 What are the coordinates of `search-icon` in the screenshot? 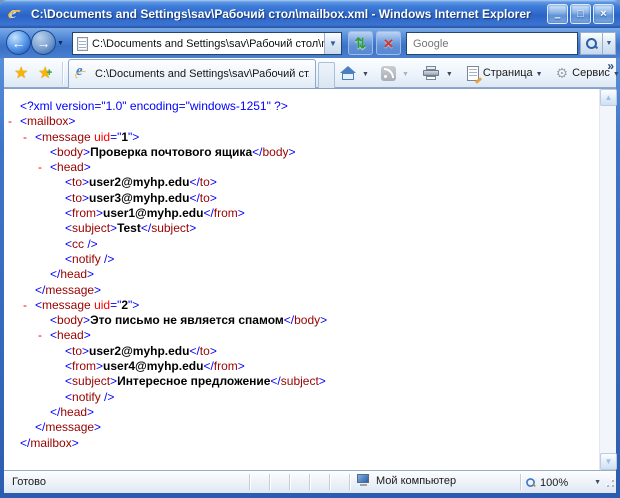 It's located at (591, 43).